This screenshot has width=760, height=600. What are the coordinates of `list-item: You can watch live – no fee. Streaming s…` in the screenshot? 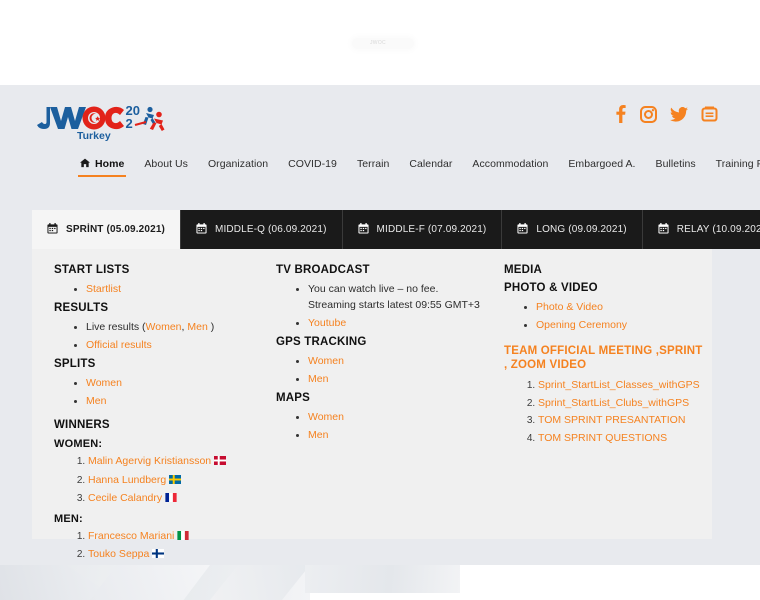 It's located at (394, 297).